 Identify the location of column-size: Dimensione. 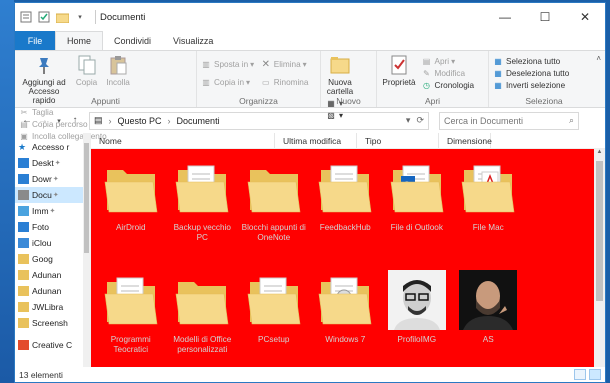
(465, 140).